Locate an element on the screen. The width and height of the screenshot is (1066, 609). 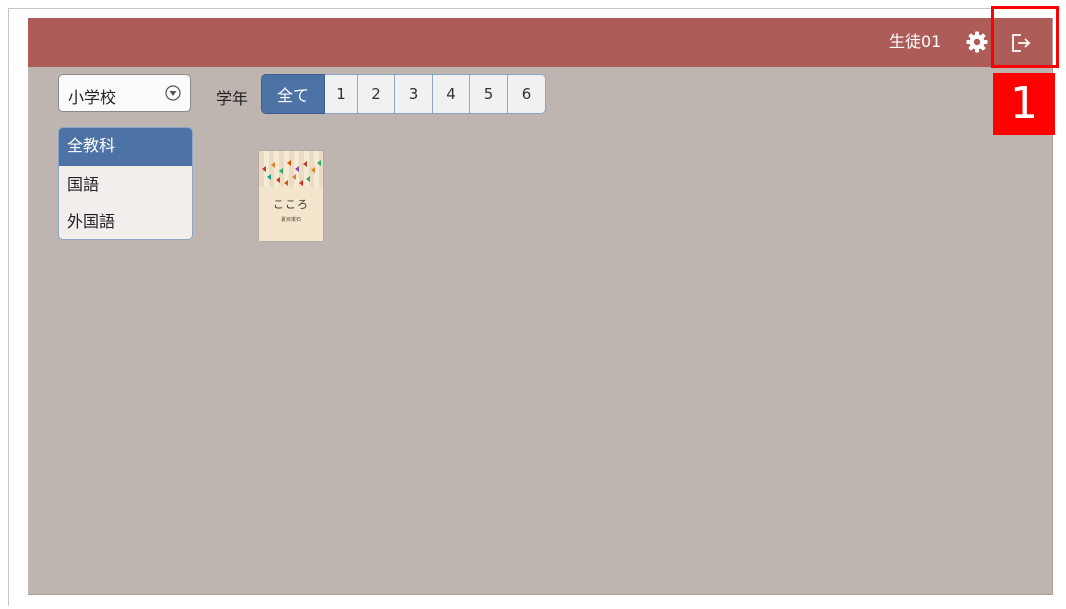
grade-button-3: 3 is located at coordinates (414, 94).